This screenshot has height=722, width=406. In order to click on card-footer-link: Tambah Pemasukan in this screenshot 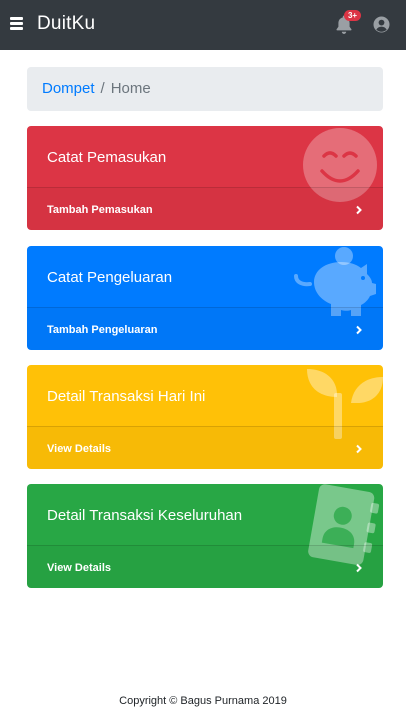, I will do `click(205, 208)`.